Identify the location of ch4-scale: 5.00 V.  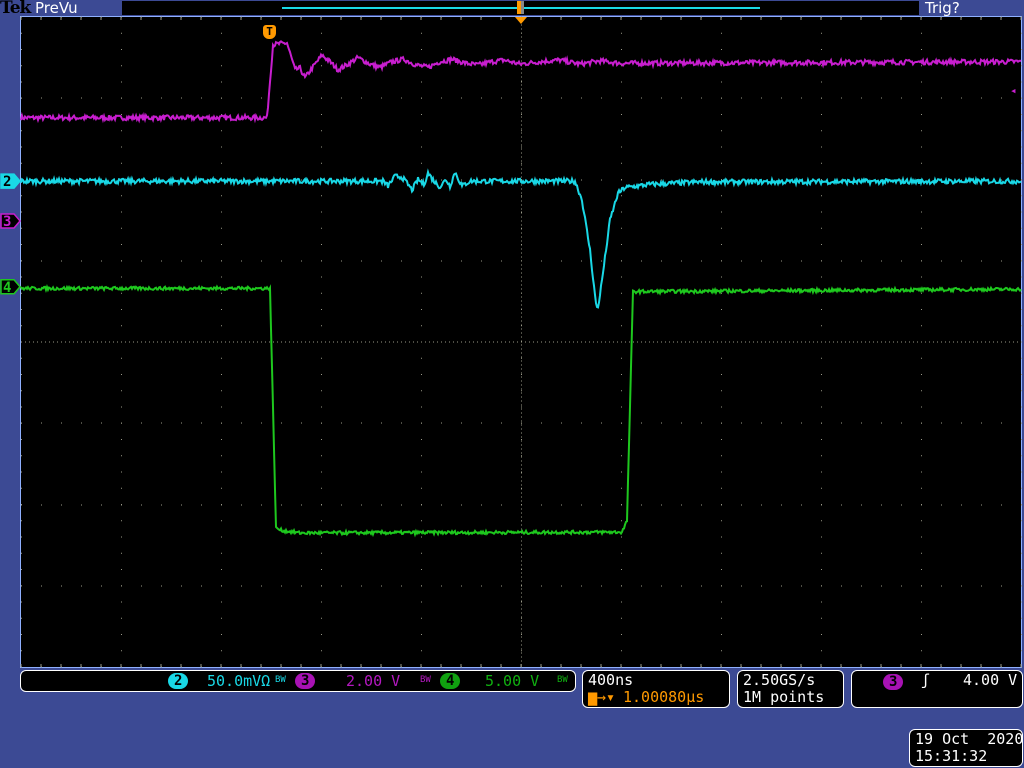
(512, 681).